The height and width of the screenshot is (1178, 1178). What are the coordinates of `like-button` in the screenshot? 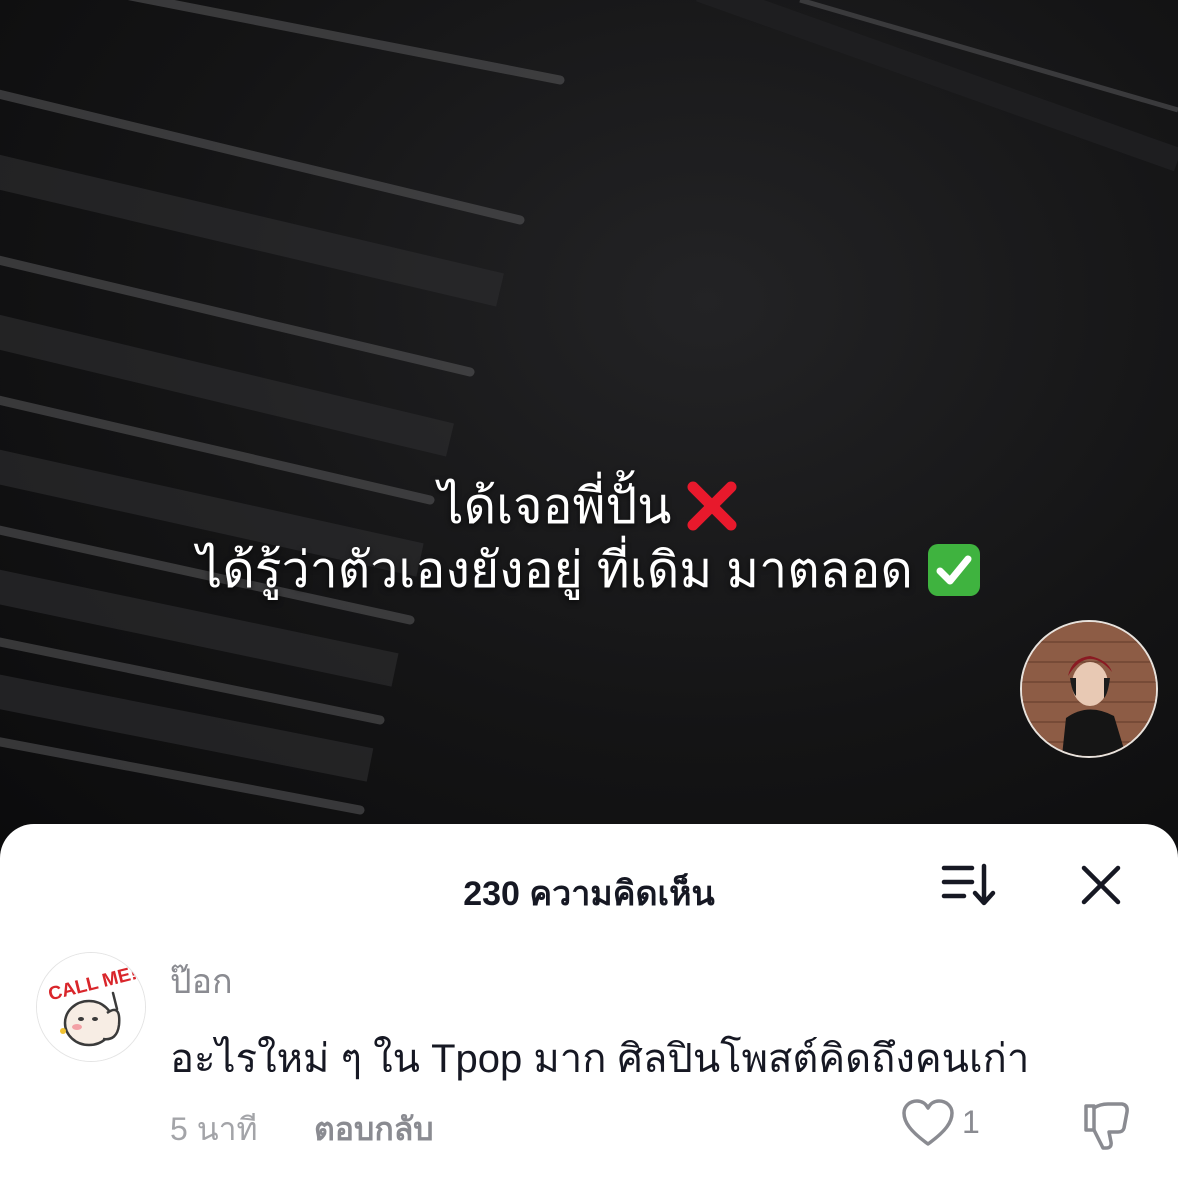 It's located at (928, 1124).